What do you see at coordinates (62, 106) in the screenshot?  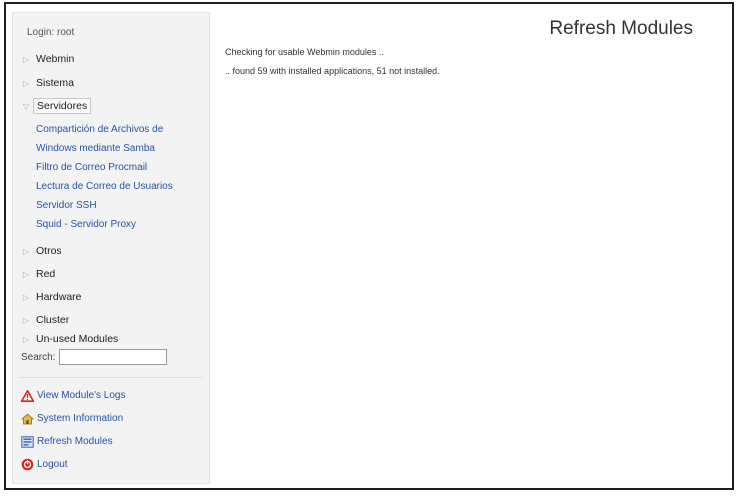 I see `category-label: Servidores` at bounding box center [62, 106].